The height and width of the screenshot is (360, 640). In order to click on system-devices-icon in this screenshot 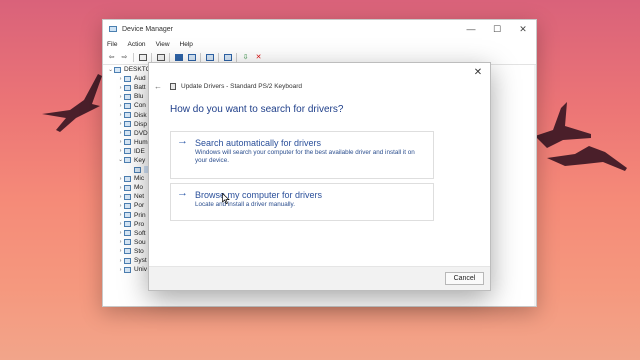, I will do `click(127, 260)`.